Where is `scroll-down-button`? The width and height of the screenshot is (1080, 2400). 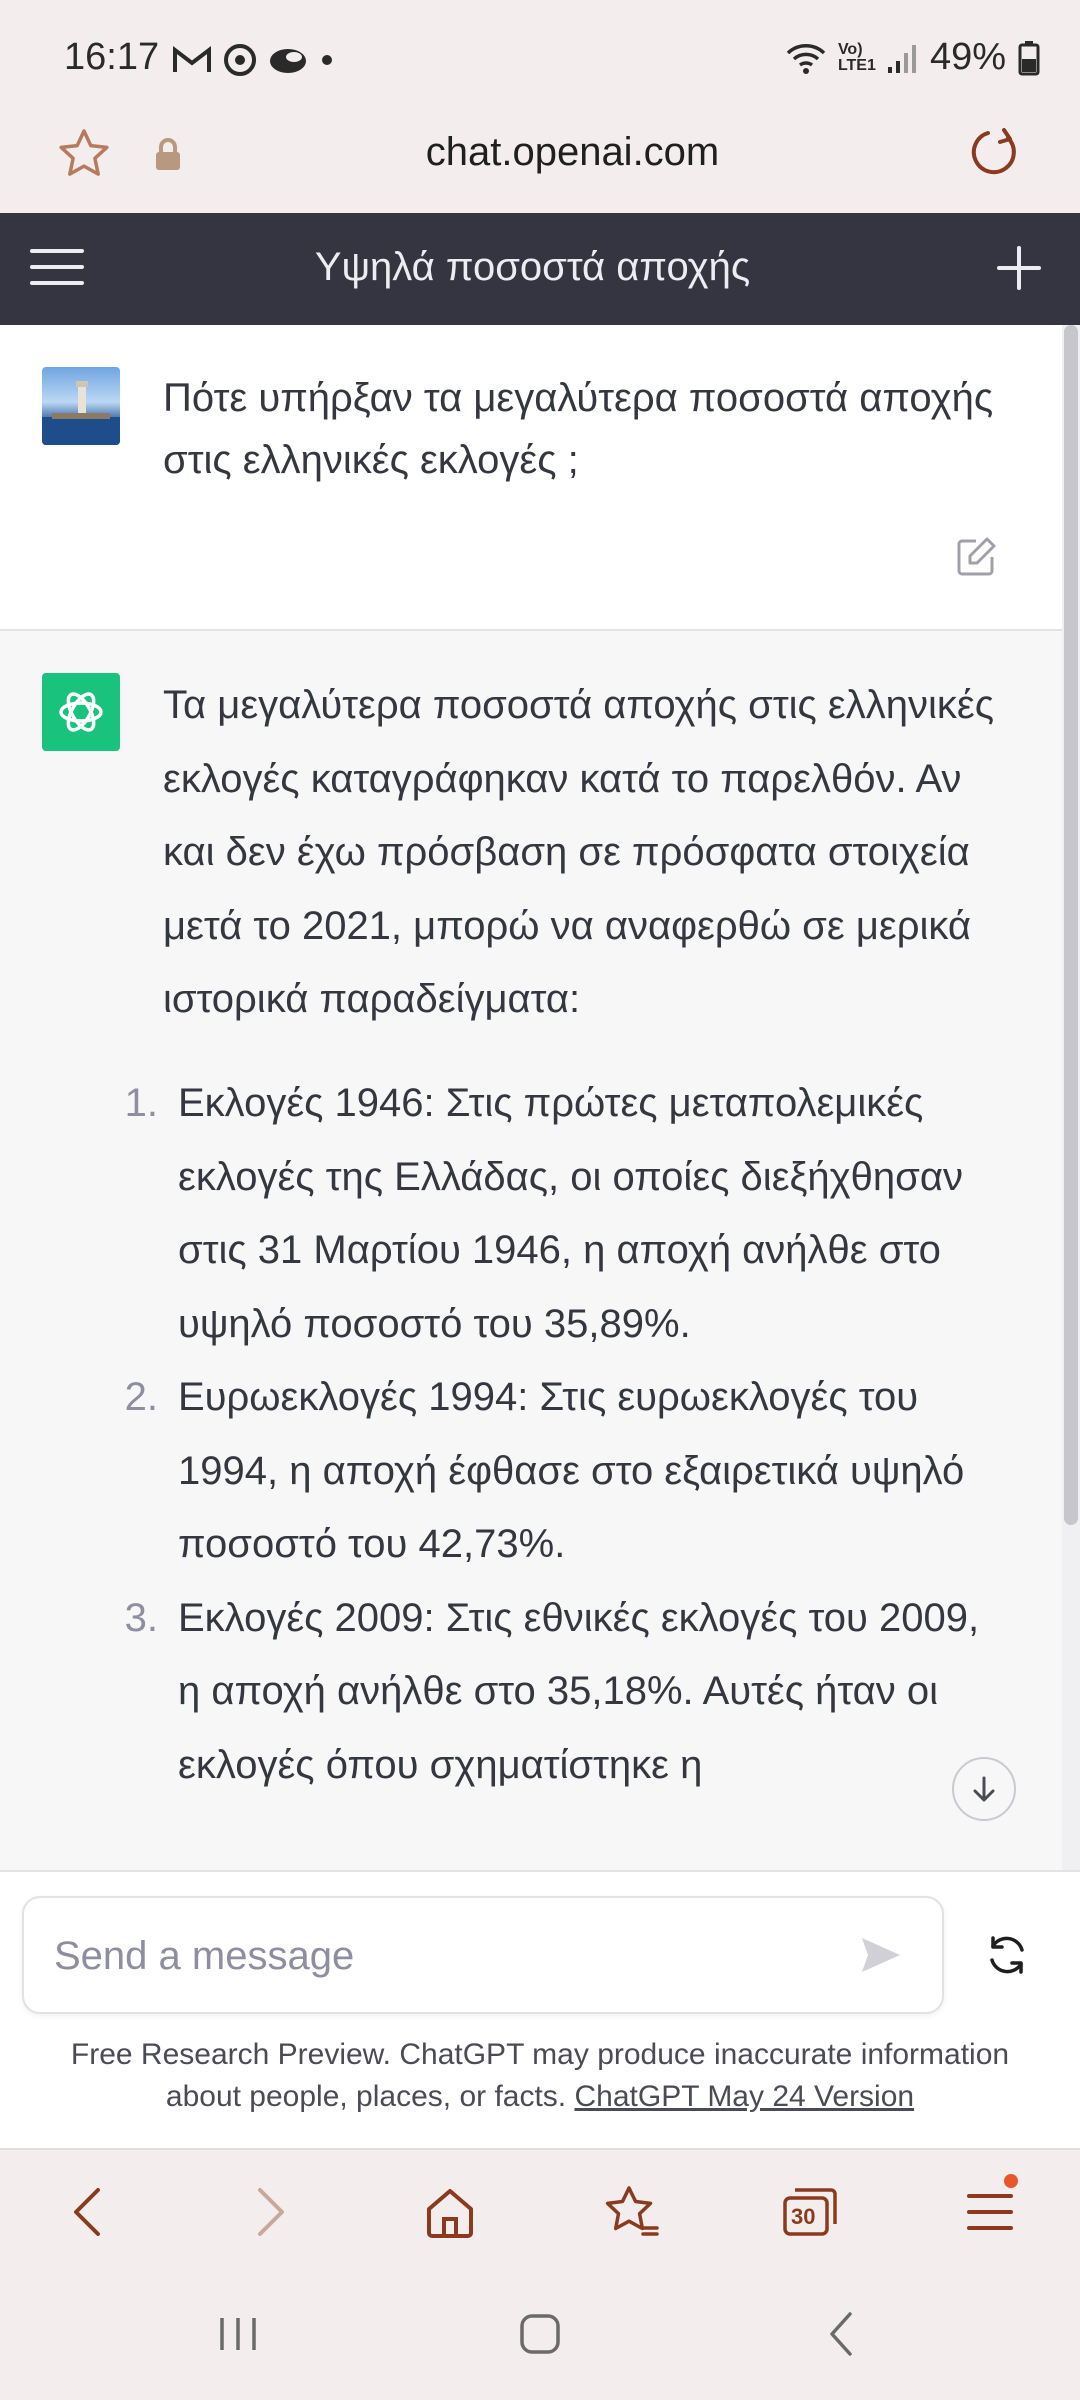
scroll-down-button is located at coordinates (984, 1789).